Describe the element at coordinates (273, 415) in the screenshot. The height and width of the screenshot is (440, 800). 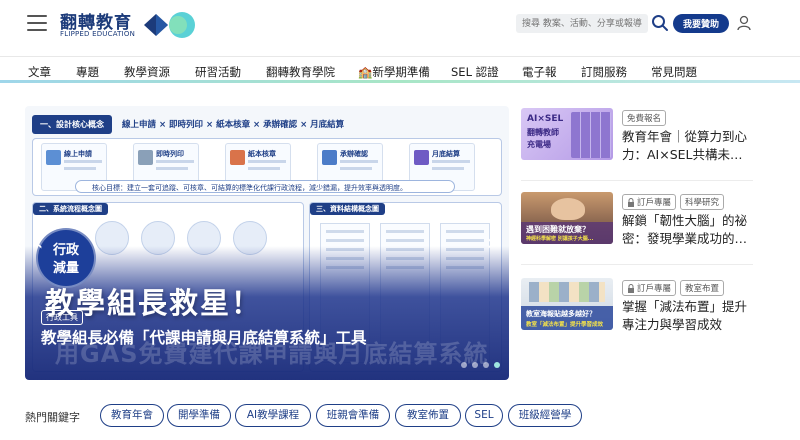
I see `keyword-chip: AI教學課程` at that location.